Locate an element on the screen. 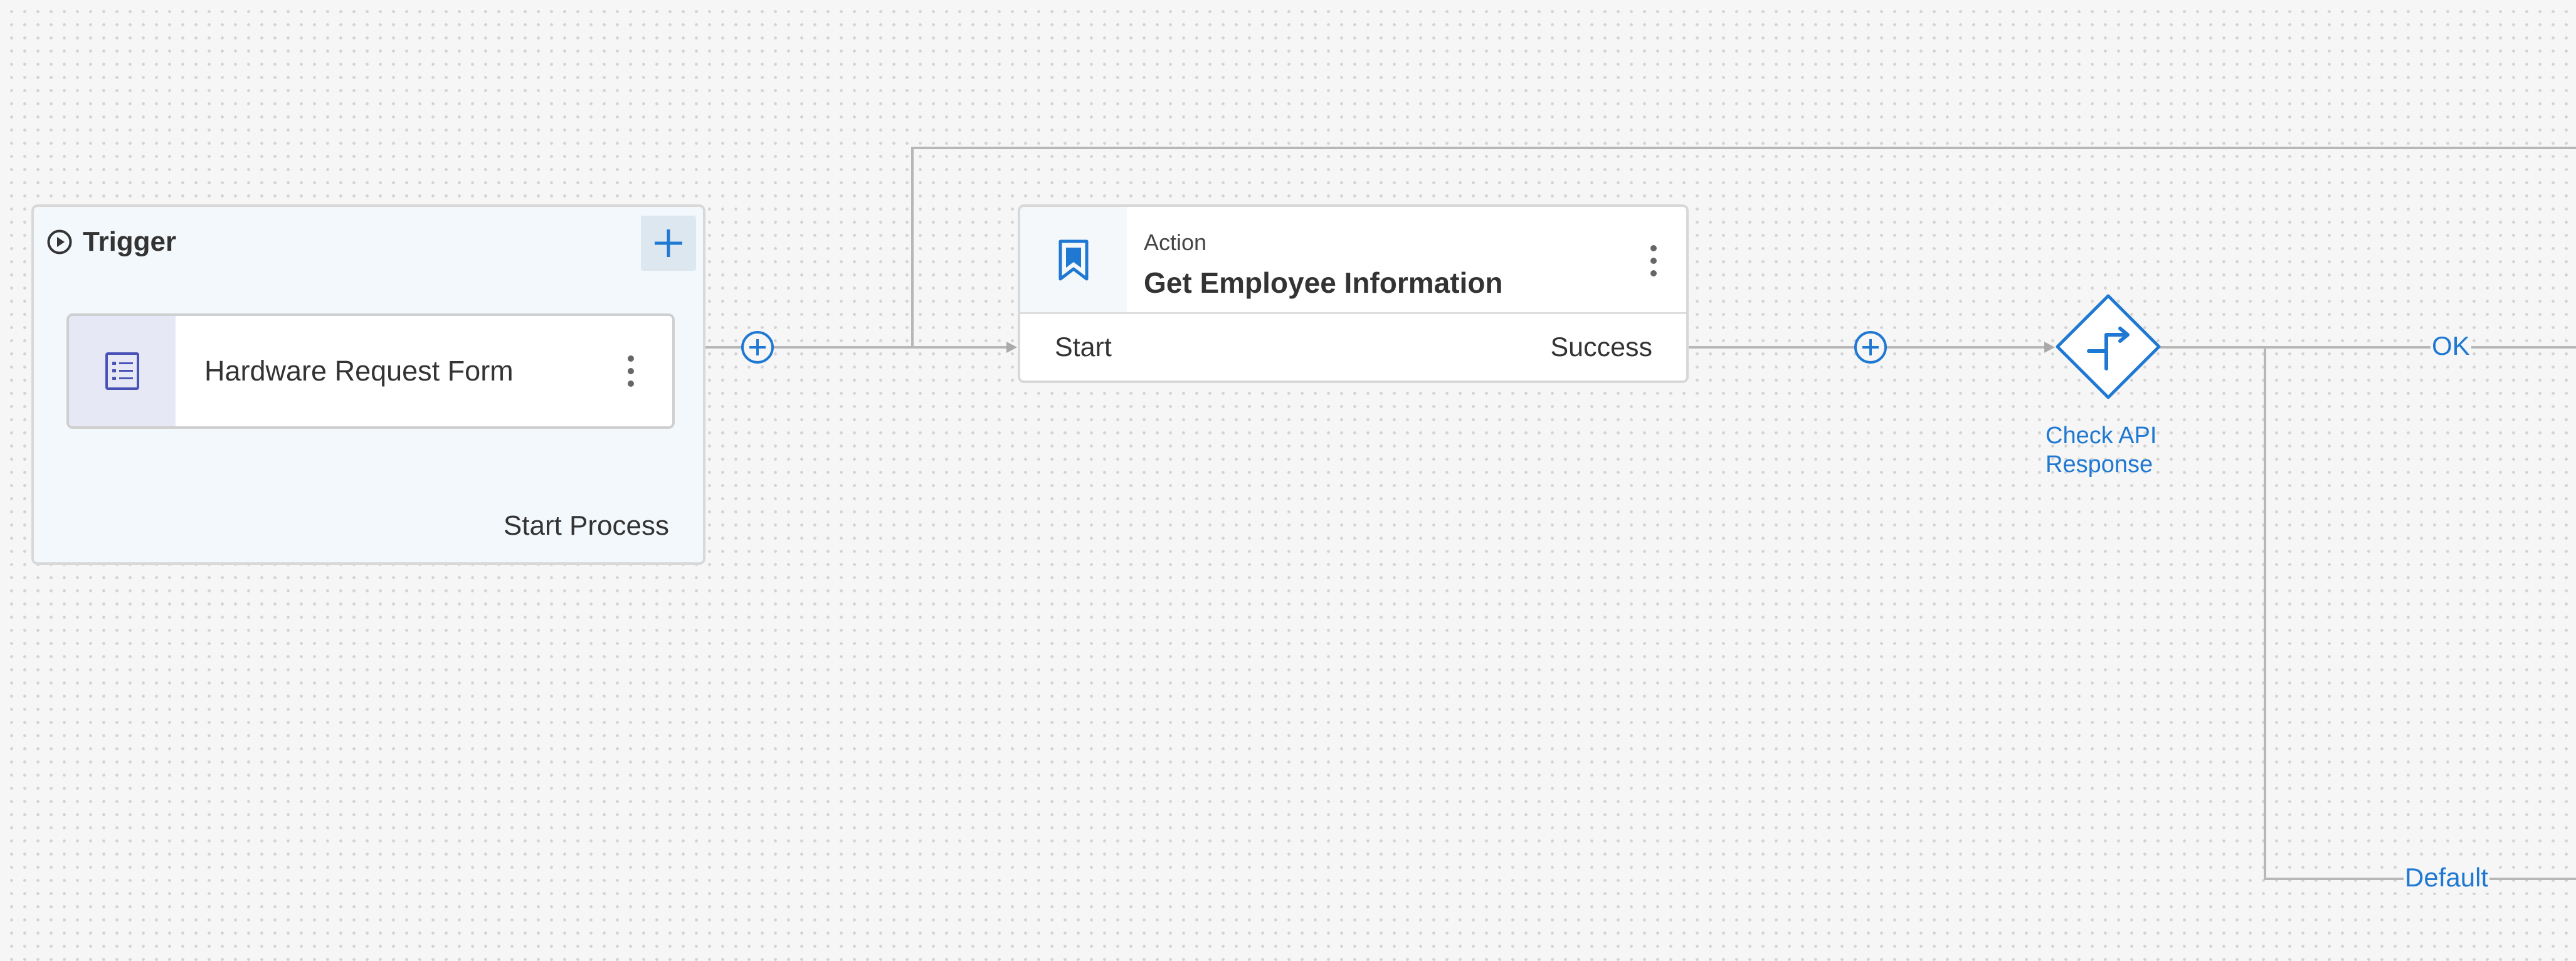 Image resolution: width=2576 pixels, height=961 pixels. plus-icon is located at coordinates (668, 243).